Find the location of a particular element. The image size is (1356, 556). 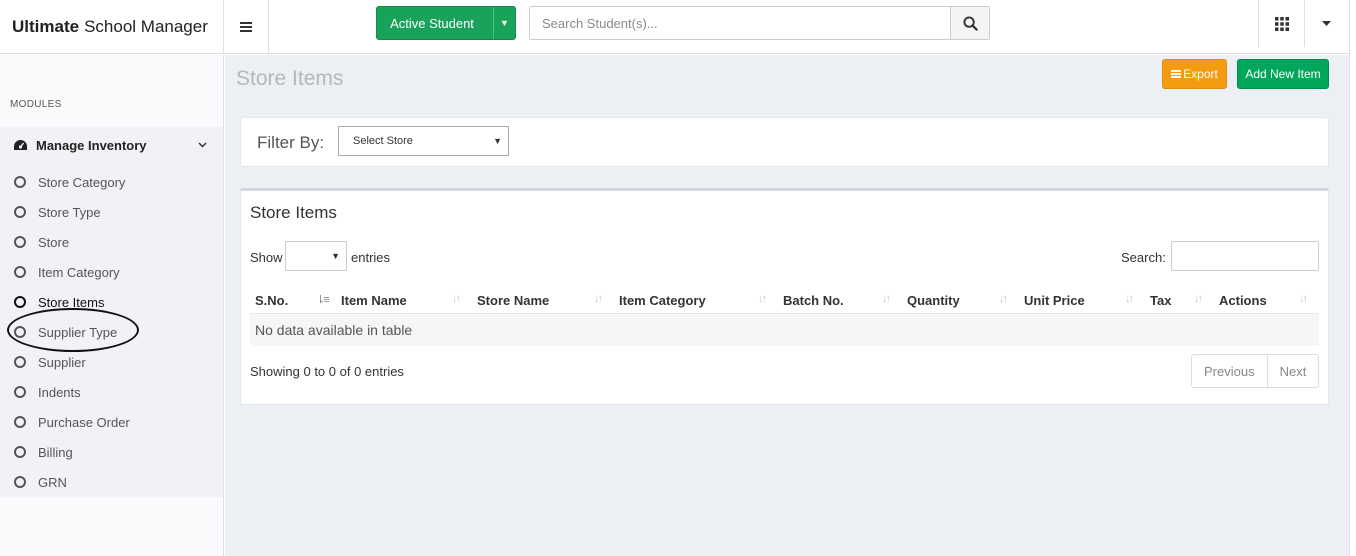

sidebar-item-label: Store Category is located at coordinates (82, 182).